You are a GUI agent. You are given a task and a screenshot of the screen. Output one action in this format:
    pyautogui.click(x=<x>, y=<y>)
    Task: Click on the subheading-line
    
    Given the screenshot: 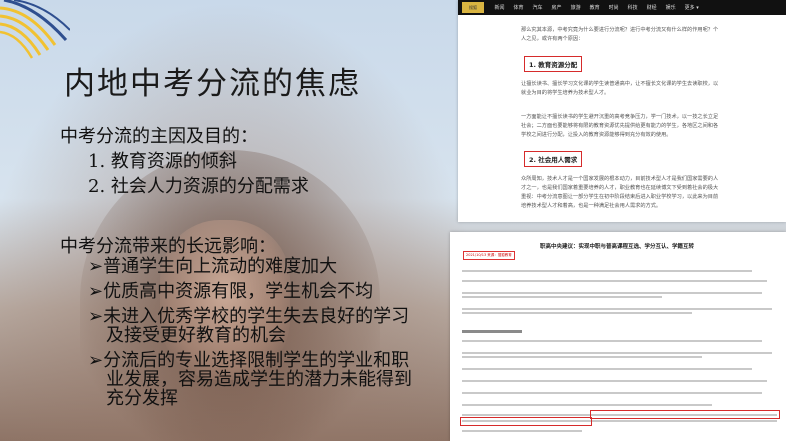 What is the action you would take?
    pyautogui.click(x=492, y=331)
    